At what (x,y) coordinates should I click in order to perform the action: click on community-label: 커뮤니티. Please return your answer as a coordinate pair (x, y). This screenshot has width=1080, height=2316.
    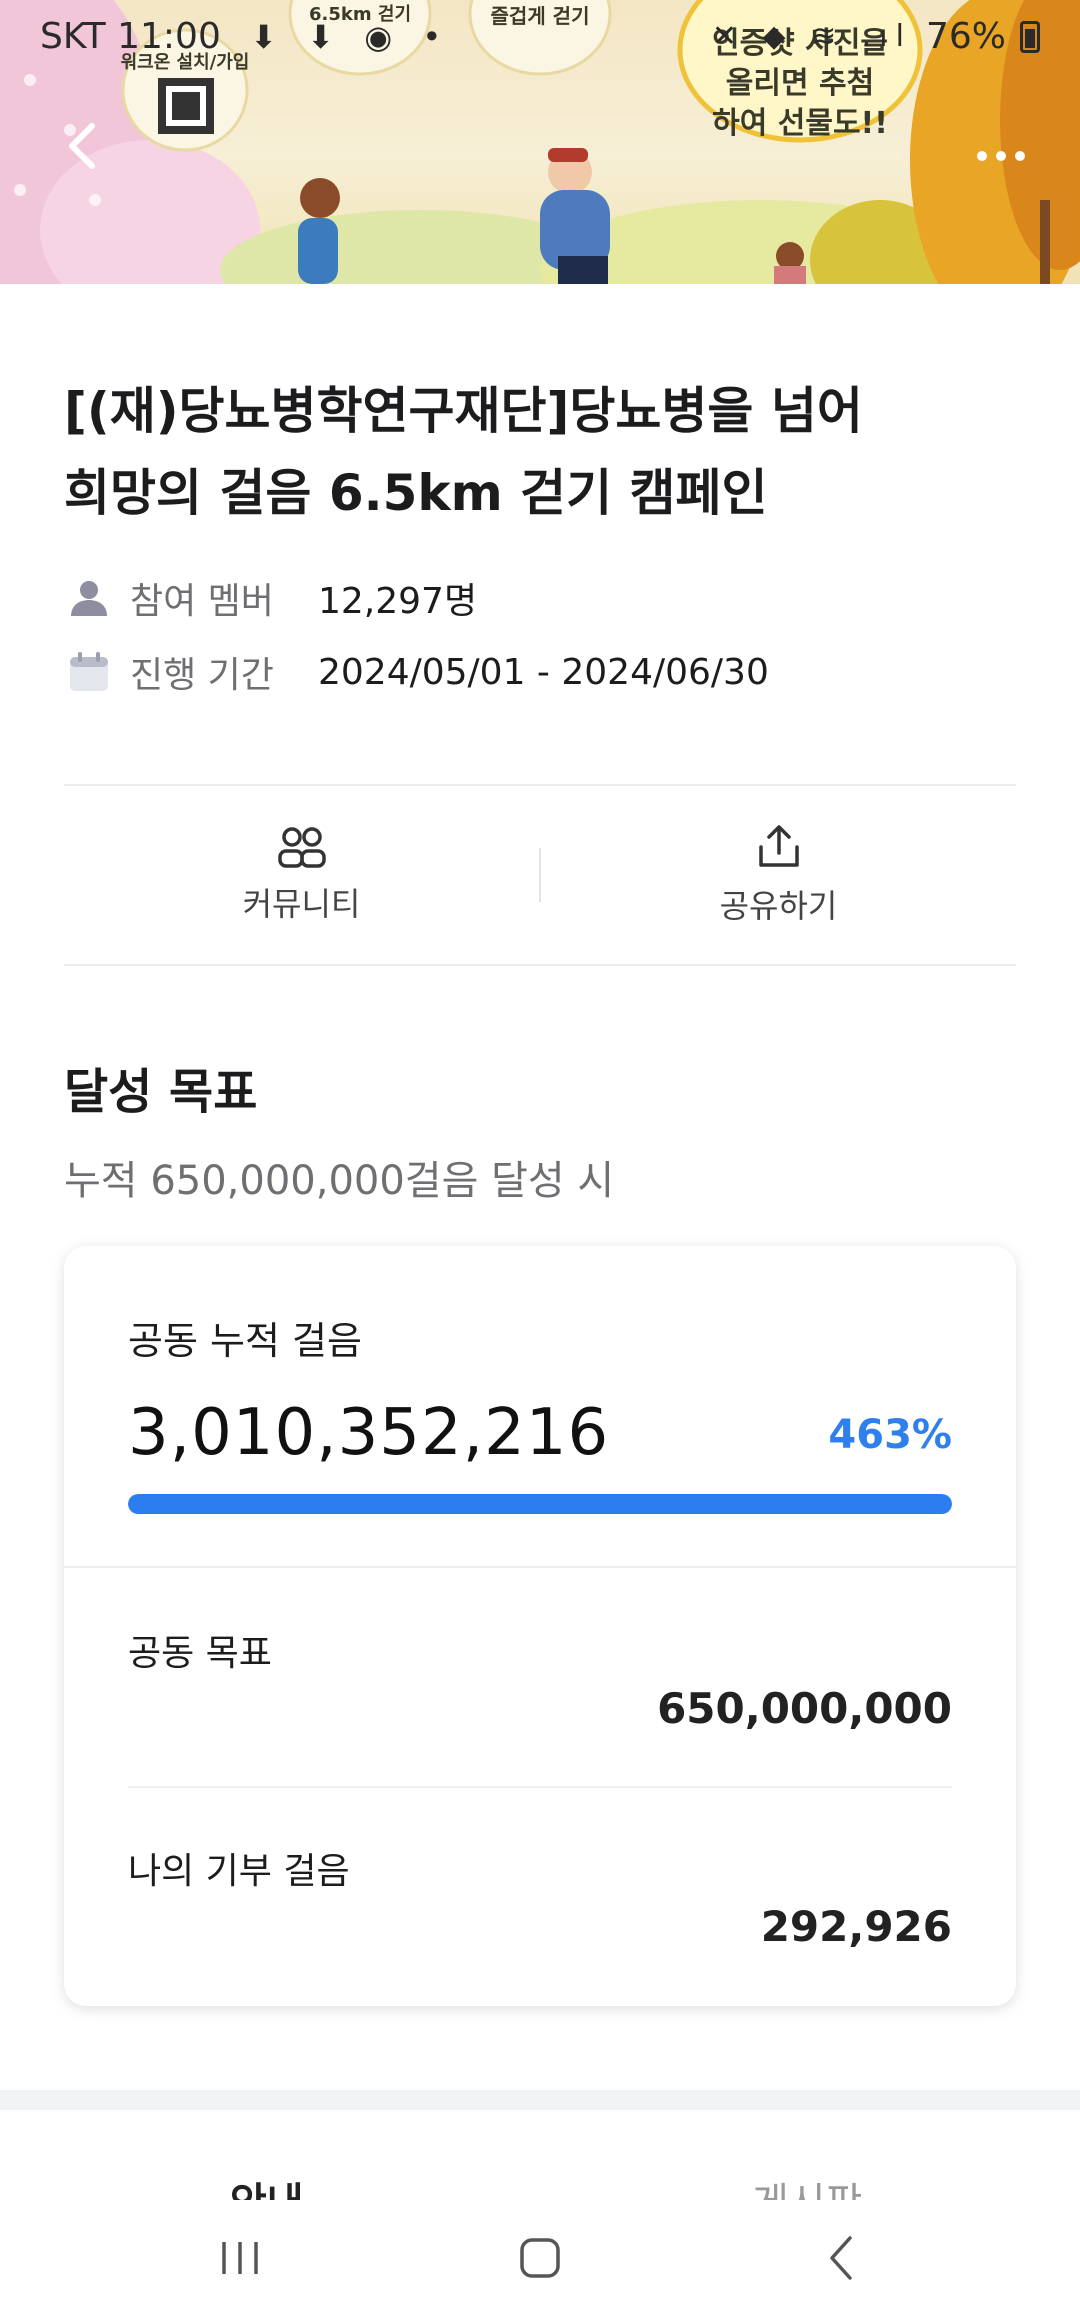
    Looking at the image, I should click on (301, 904).